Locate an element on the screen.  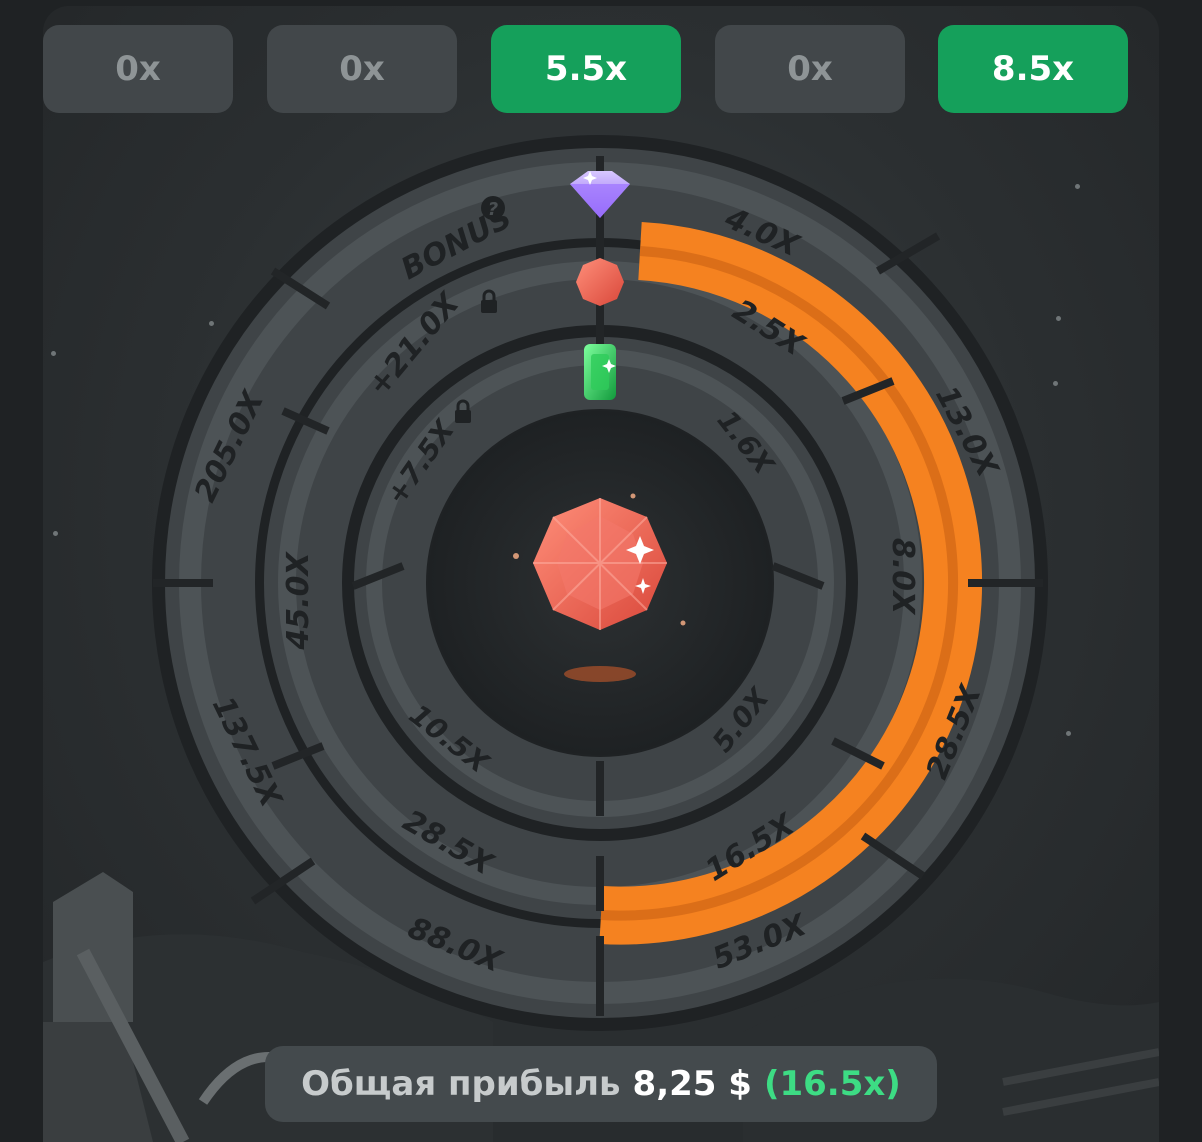
total-profit-bar: Общая прибыль 8,25 $ (16.5x) is located at coordinates (601, 1084).